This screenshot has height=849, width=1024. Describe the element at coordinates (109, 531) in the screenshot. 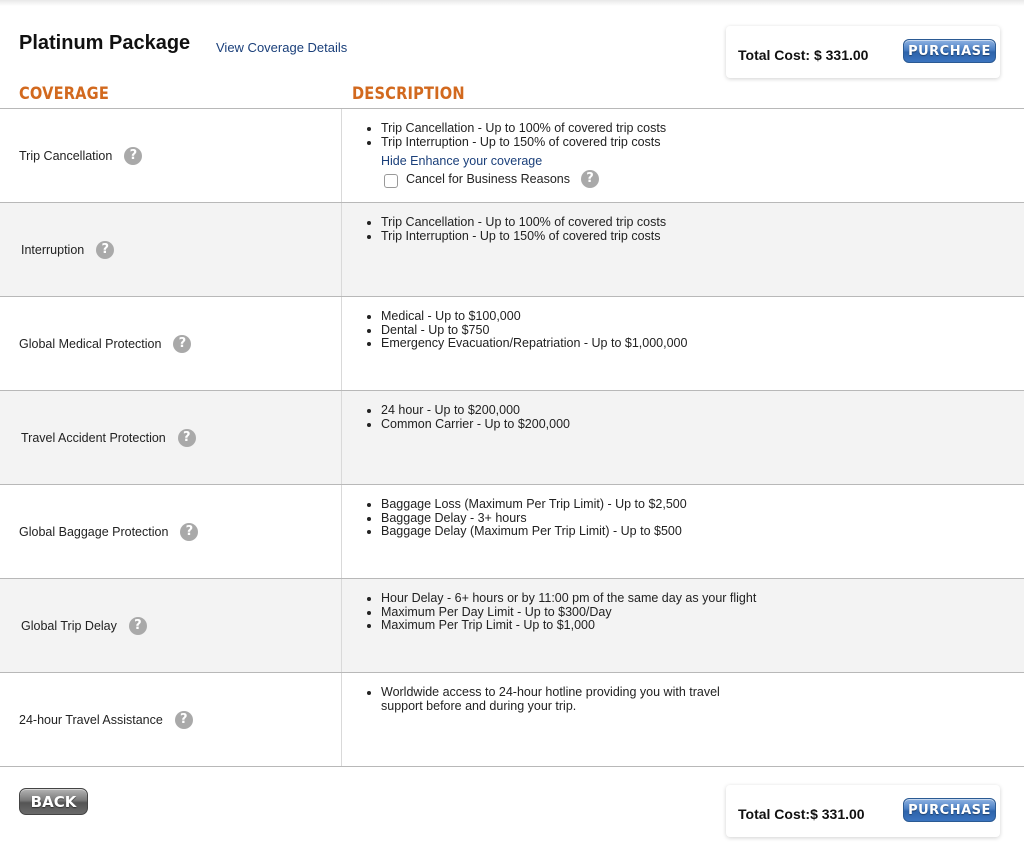

I see `coverage-name: Global Baggage Protection ?` at that location.